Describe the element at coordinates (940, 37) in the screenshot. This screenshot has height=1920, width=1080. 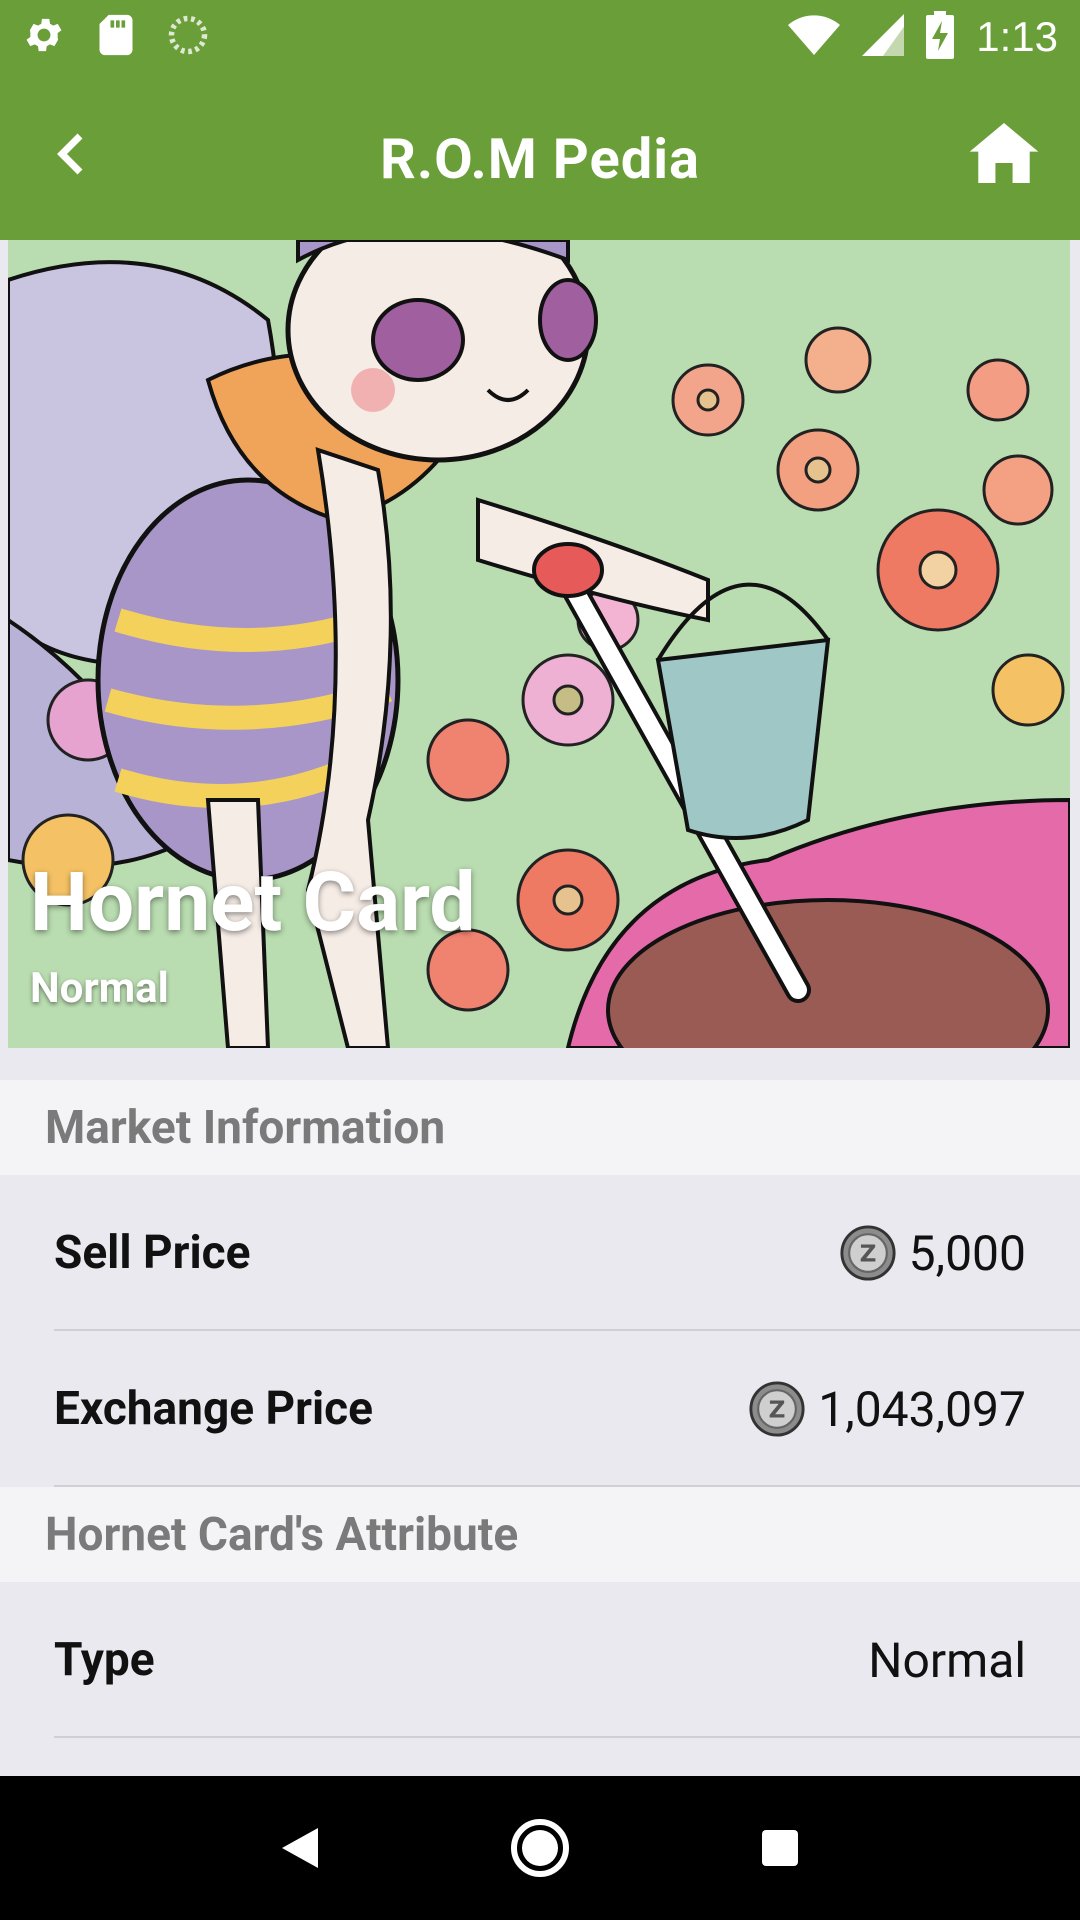
I see `battery-charging-icon` at that location.